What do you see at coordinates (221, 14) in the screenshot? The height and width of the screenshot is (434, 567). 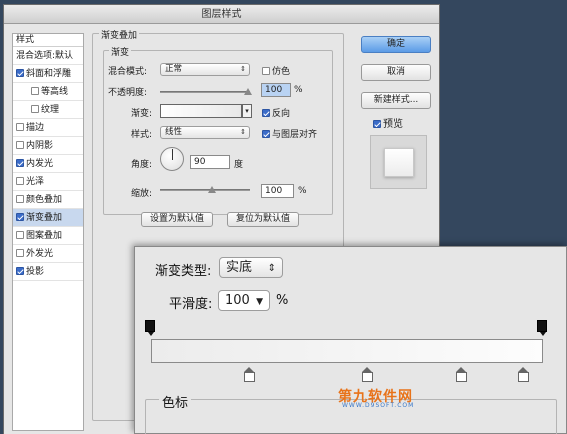 I see `dialog-title: 图层样式` at bounding box center [221, 14].